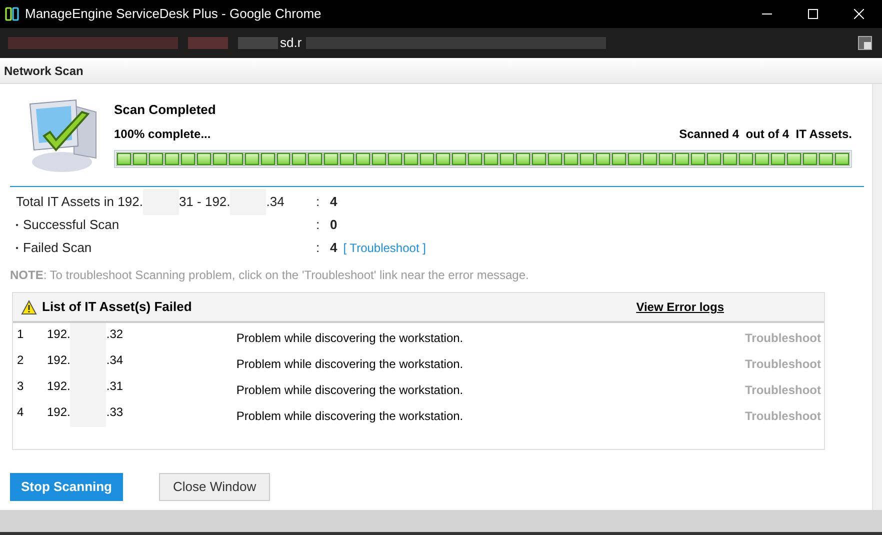  I want to click on stop-scanning-button: Stop Scanning, so click(66, 487).